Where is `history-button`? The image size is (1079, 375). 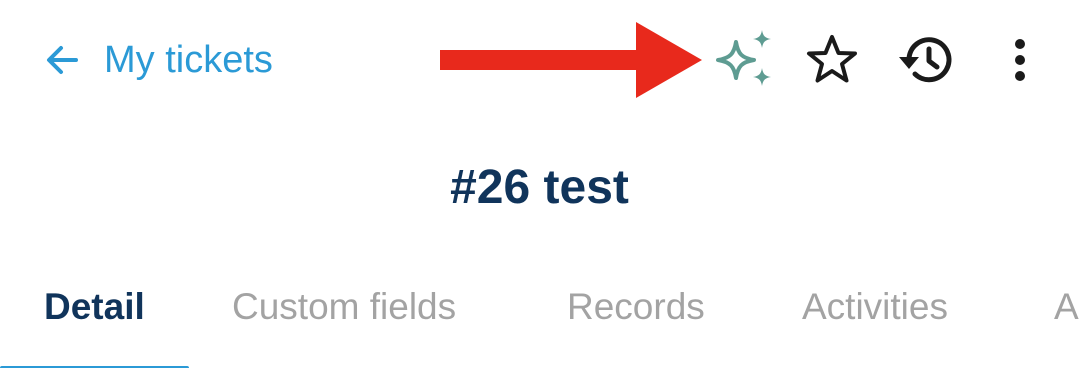
history-button is located at coordinates (926, 60).